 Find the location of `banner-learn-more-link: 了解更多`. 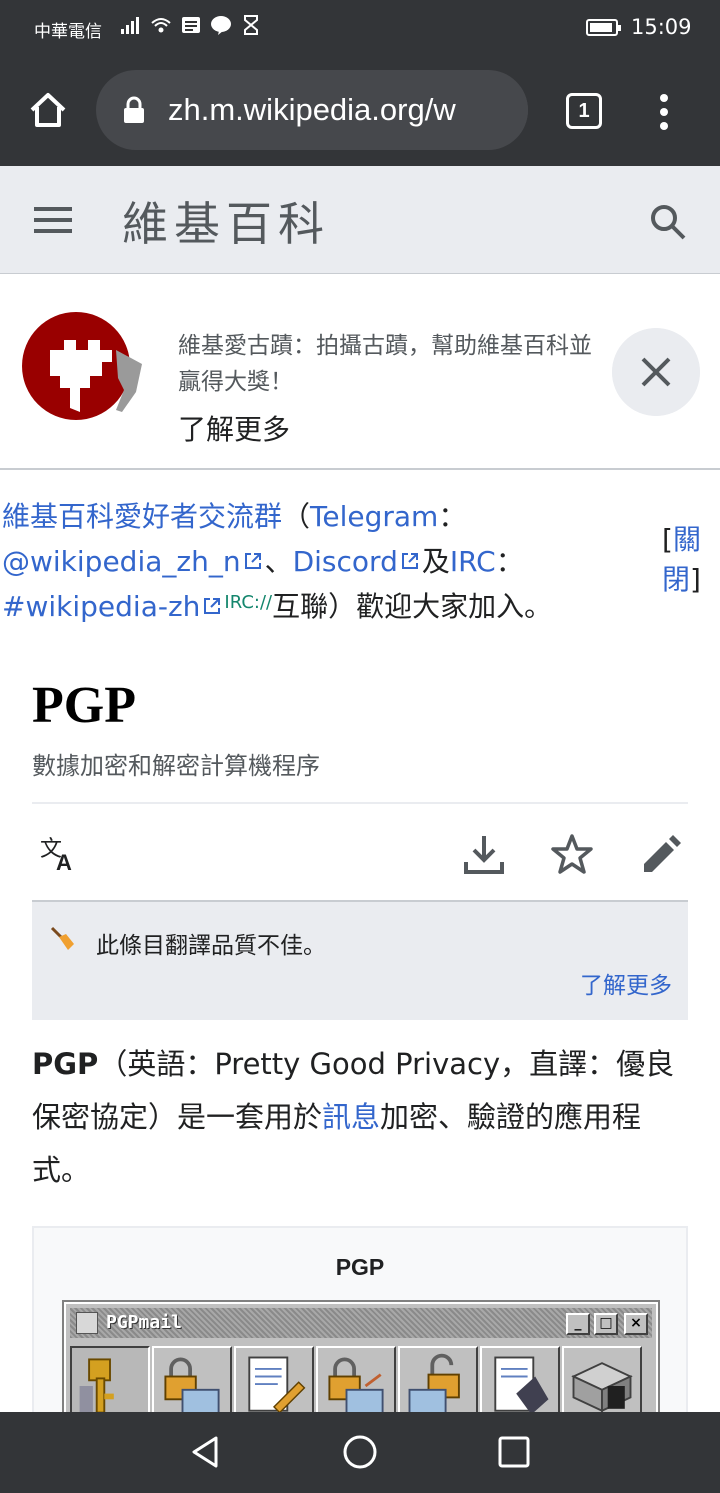

banner-learn-more-link: 了解更多 is located at coordinates (234, 428).